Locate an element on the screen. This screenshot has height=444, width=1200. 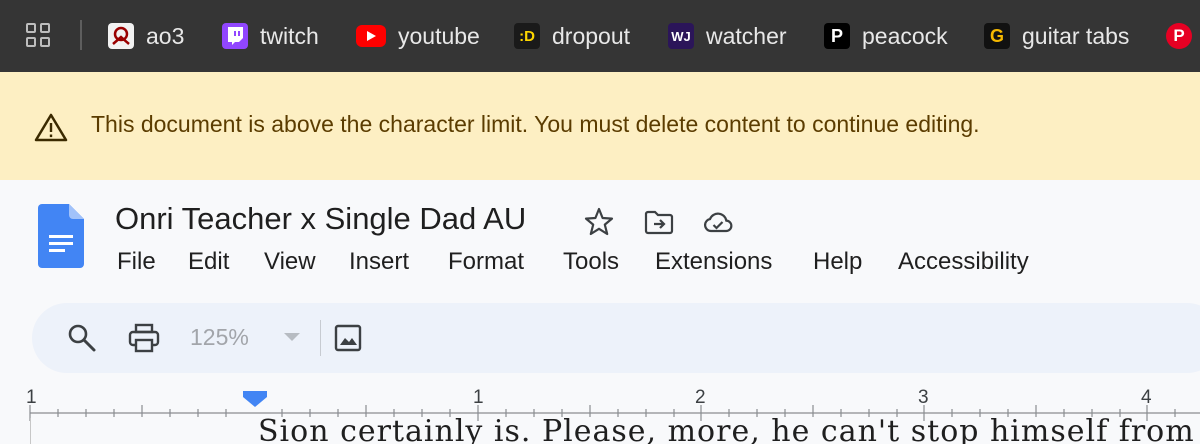
bookmark-label: guitar tabs is located at coordinates (1076, 35).